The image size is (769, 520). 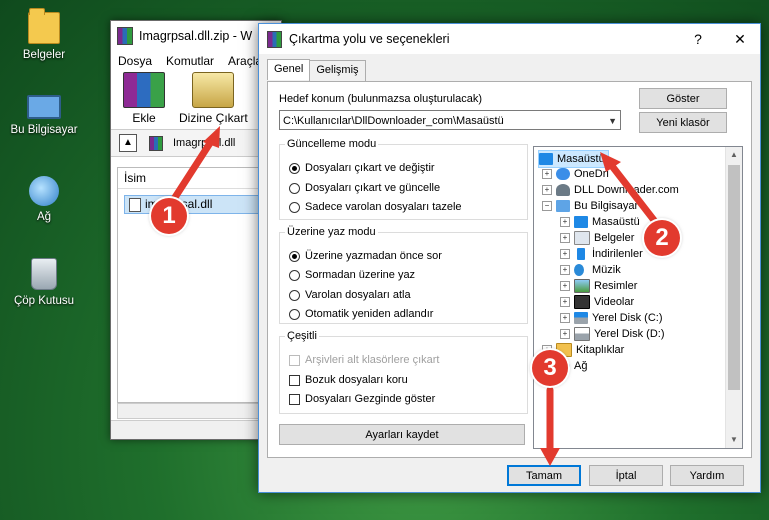 I want to click on menu-file: Dosya, so click(x=135, y=61).